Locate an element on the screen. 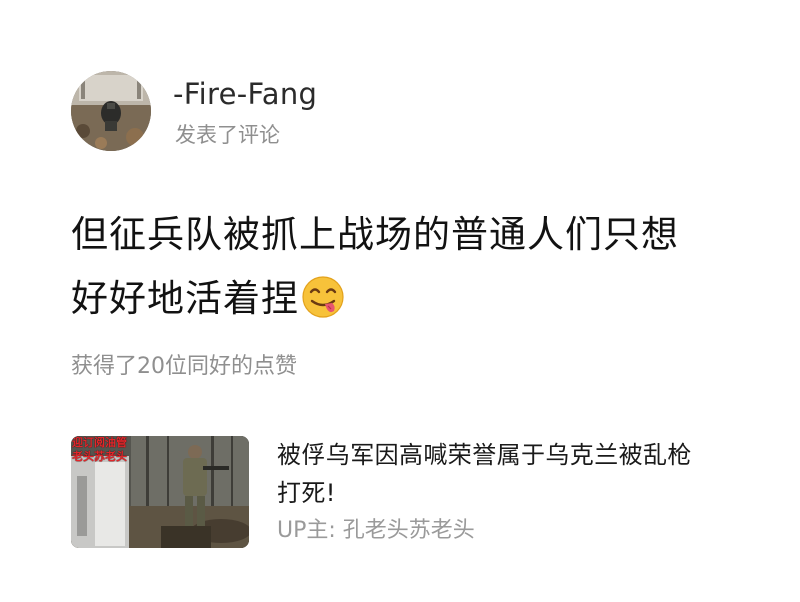 Image resolution: width=800 pixels, height=602 pixels. savoring-food-face-icon is located at coordinates (323, 307).